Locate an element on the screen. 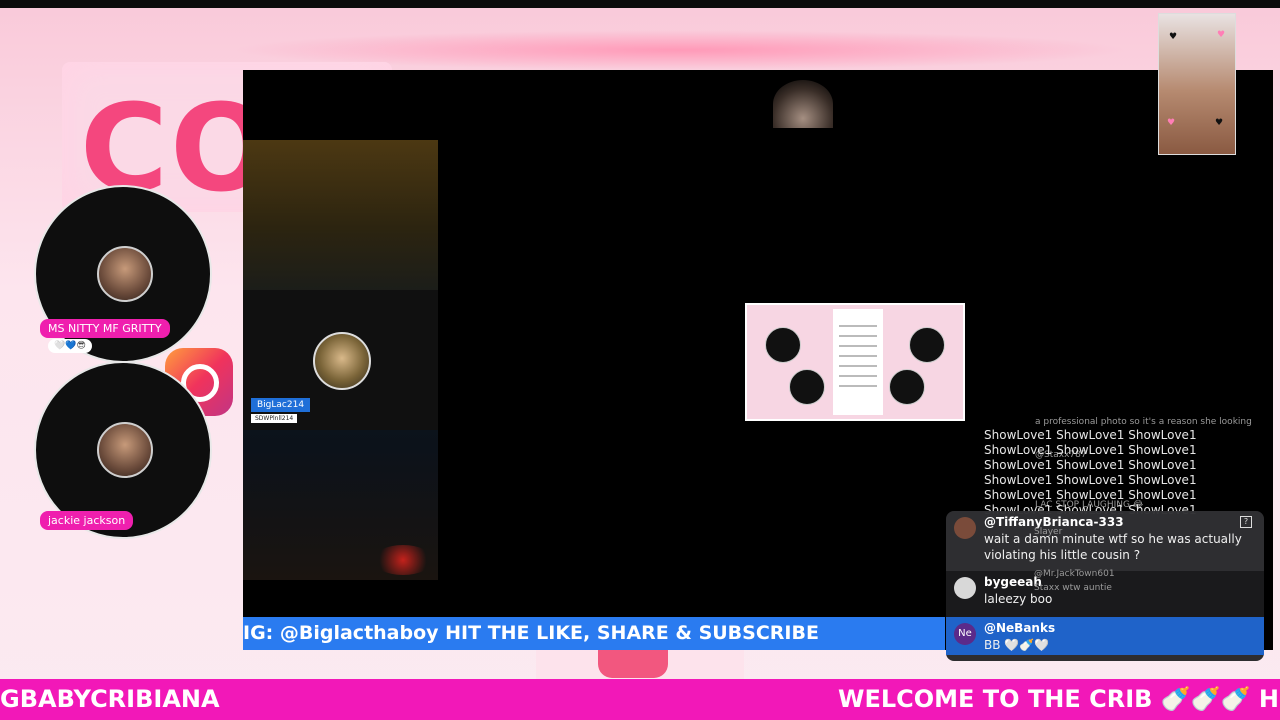  chat-text: laleezy boo is located at coordinates (1018, 599).